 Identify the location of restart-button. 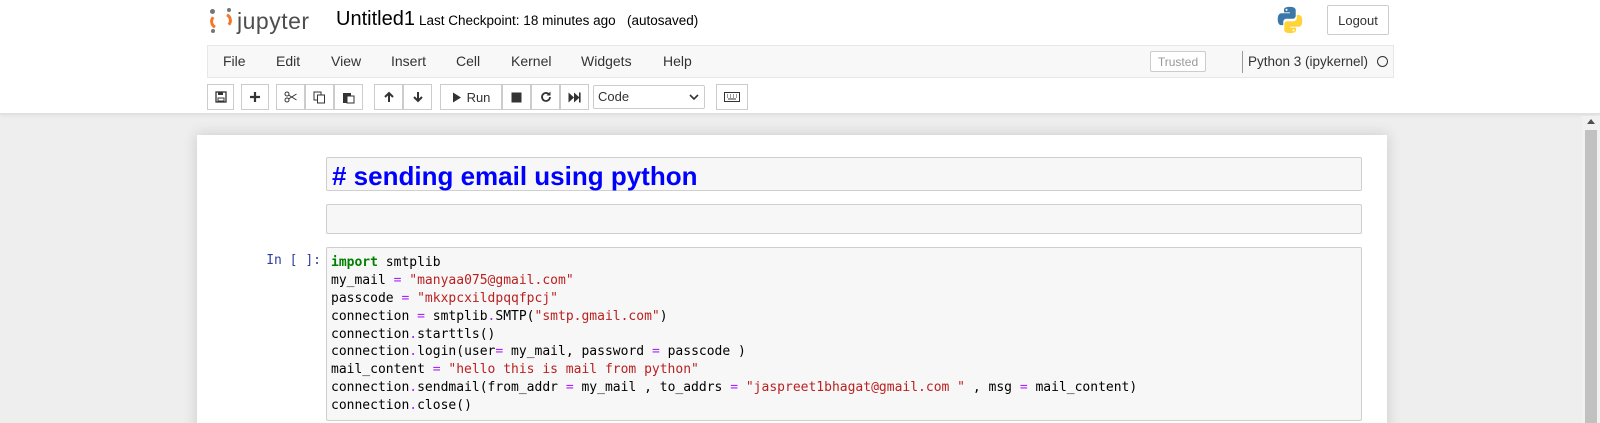
(545, 97).